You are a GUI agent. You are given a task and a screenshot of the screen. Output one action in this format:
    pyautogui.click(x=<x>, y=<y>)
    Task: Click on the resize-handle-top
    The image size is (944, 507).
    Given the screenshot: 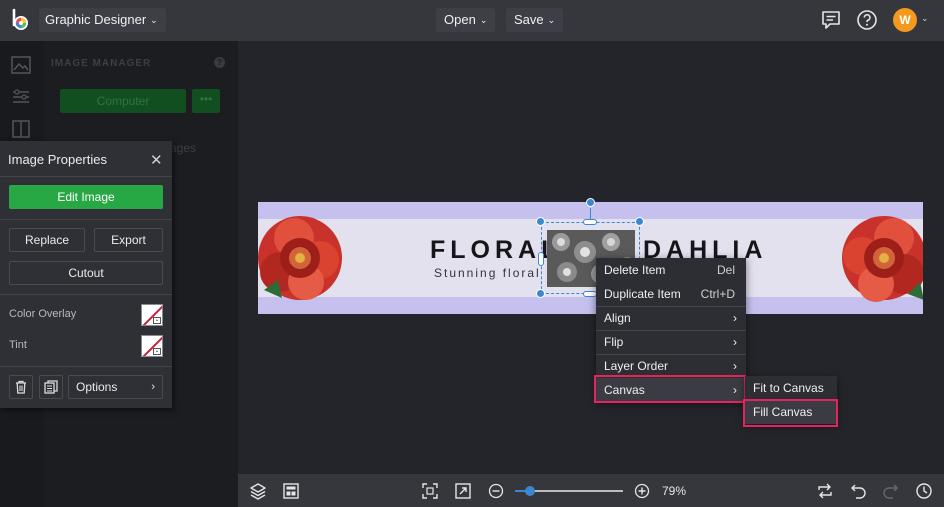 What is the action you would take?
    pyautogui.click(x=590, y=222)
    